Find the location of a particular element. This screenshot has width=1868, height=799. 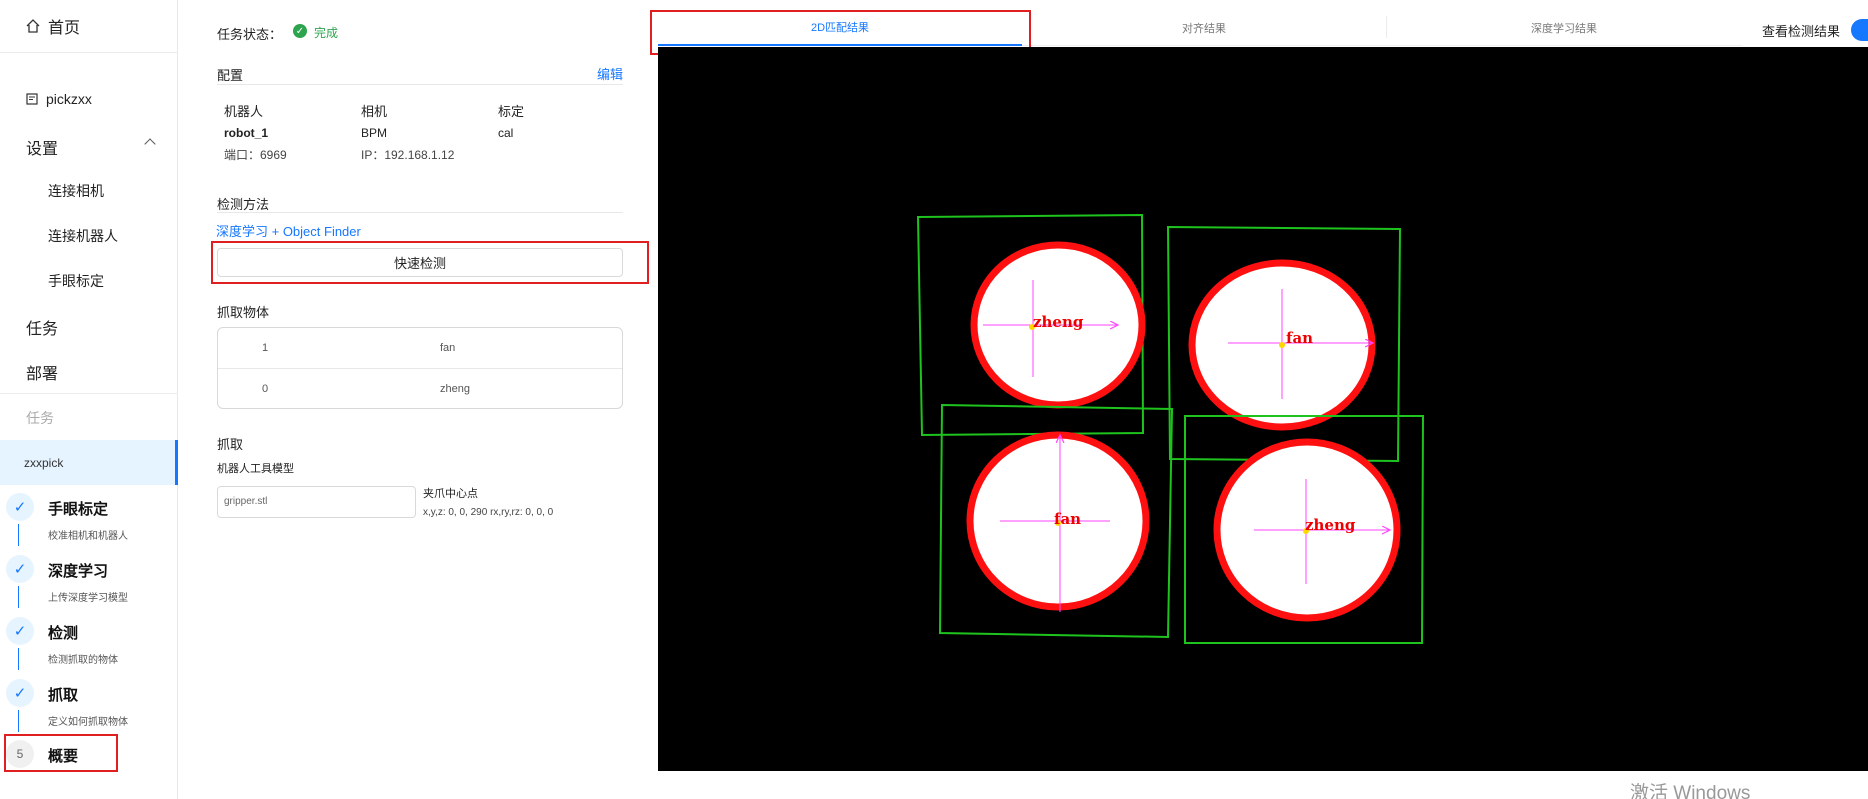

object-name: fan is located at coordinates (448, 348).